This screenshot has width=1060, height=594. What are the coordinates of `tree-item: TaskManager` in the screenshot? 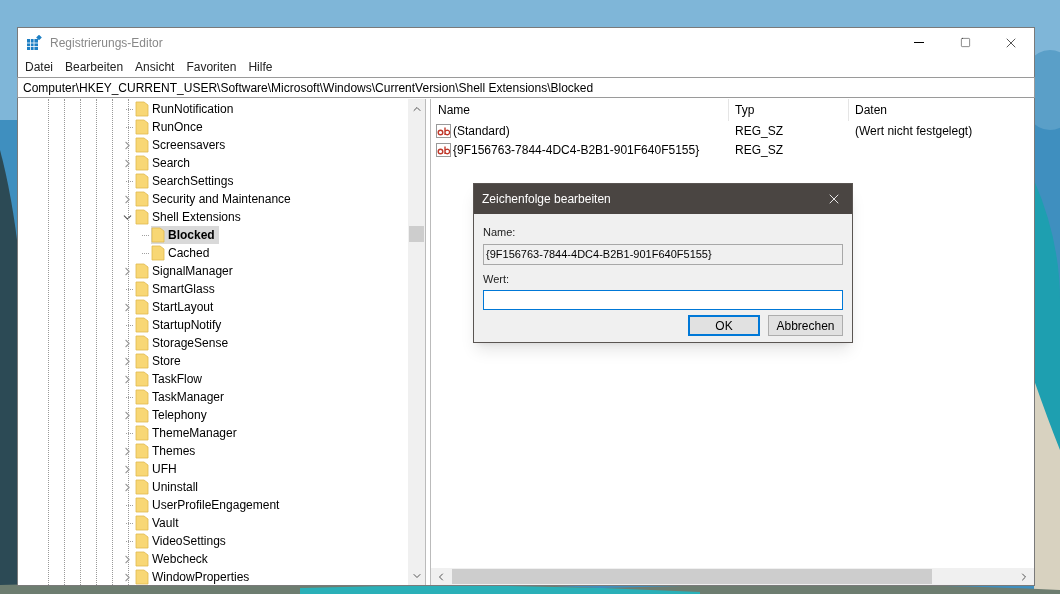 It's located at (182, 397).